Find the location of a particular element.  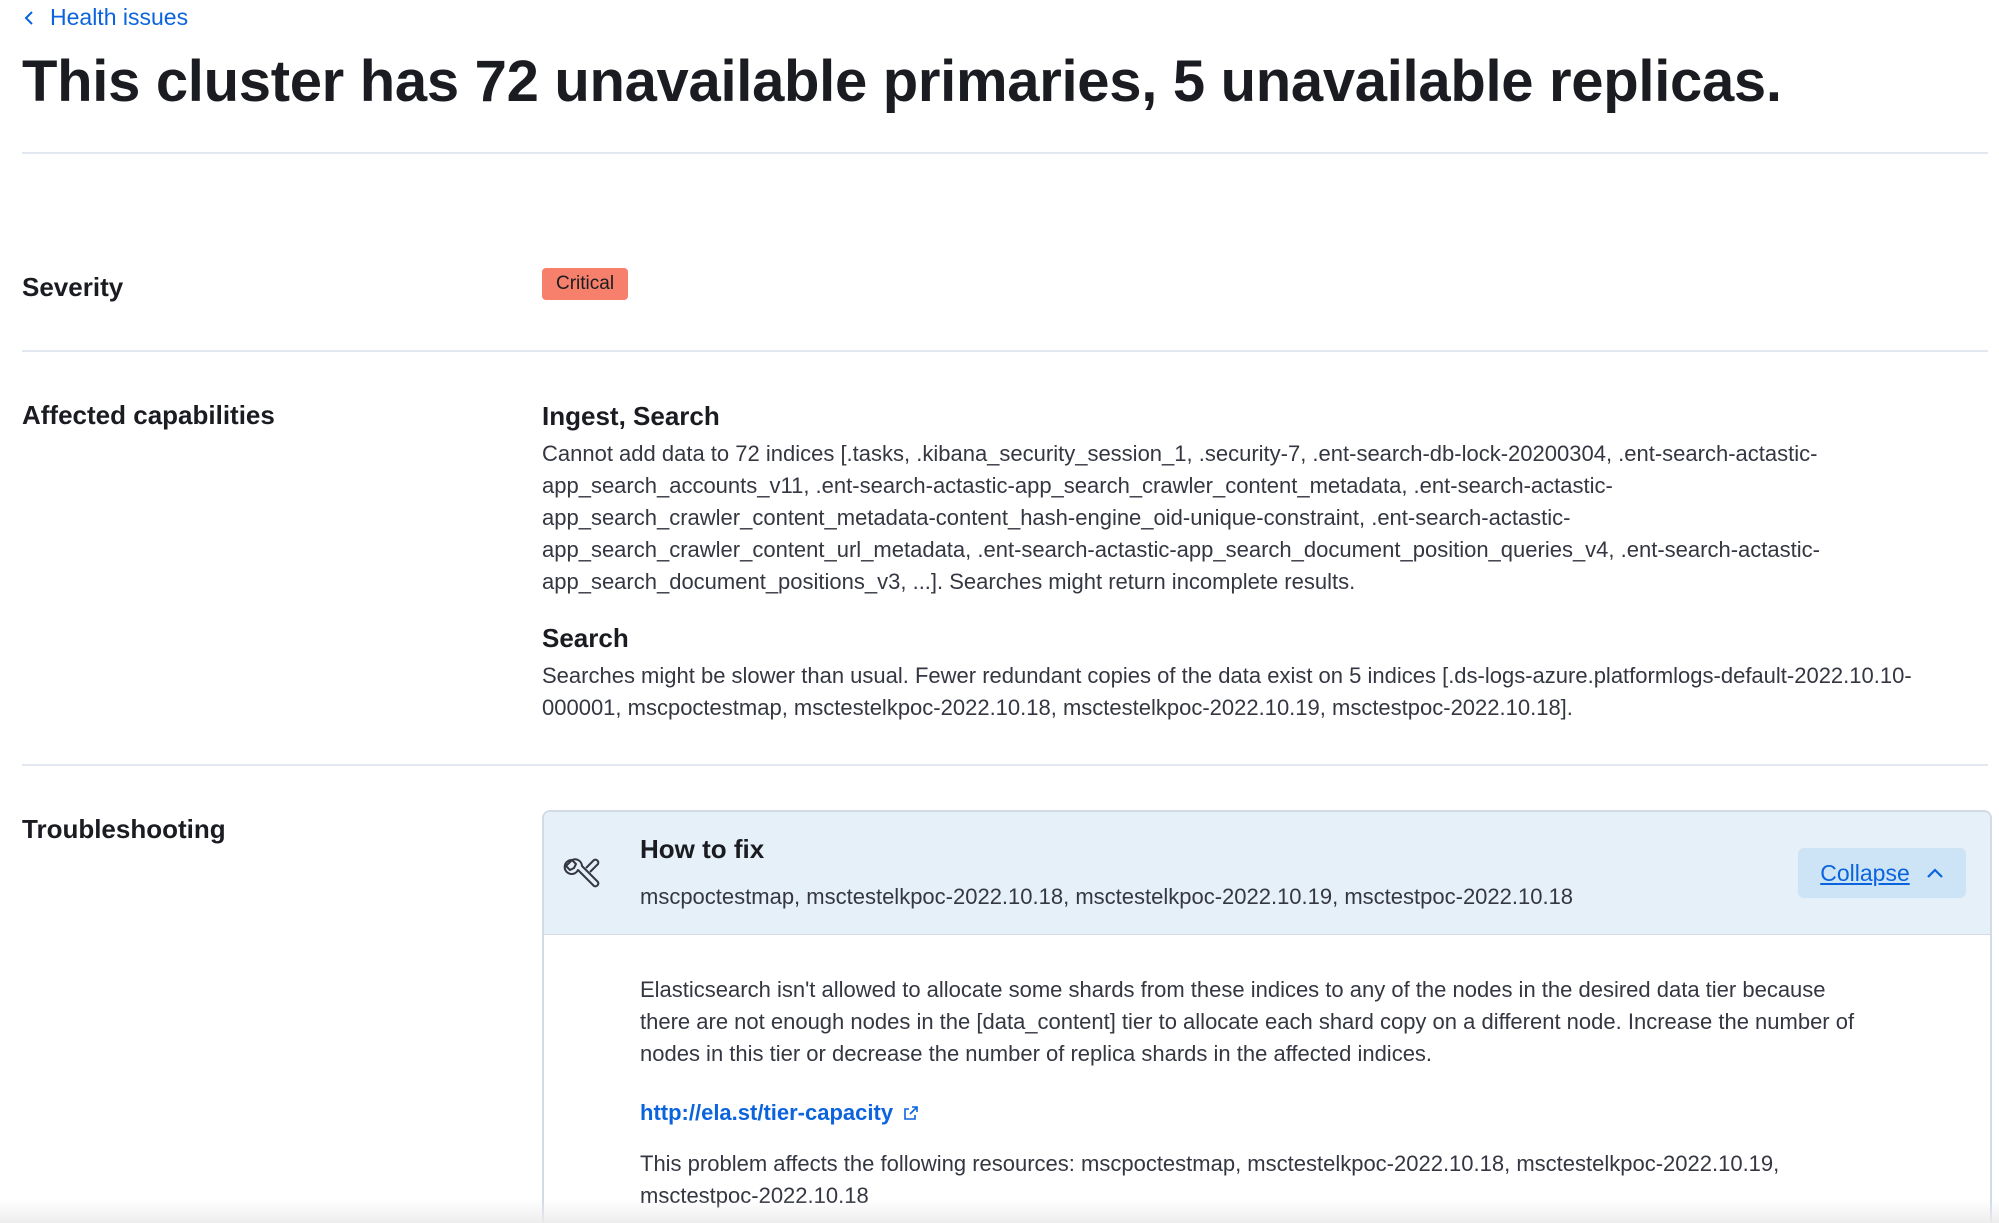

how-to-fix-title: How to fix is located at coordinates (702, 849).